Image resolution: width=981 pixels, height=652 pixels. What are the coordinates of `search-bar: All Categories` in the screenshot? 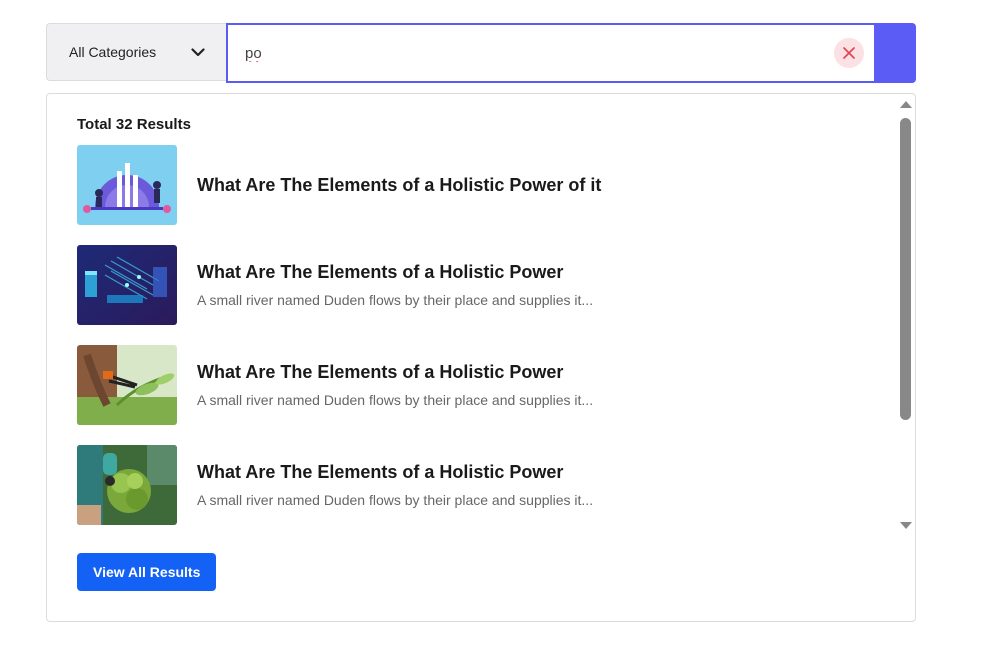 It's located at (481, 53).